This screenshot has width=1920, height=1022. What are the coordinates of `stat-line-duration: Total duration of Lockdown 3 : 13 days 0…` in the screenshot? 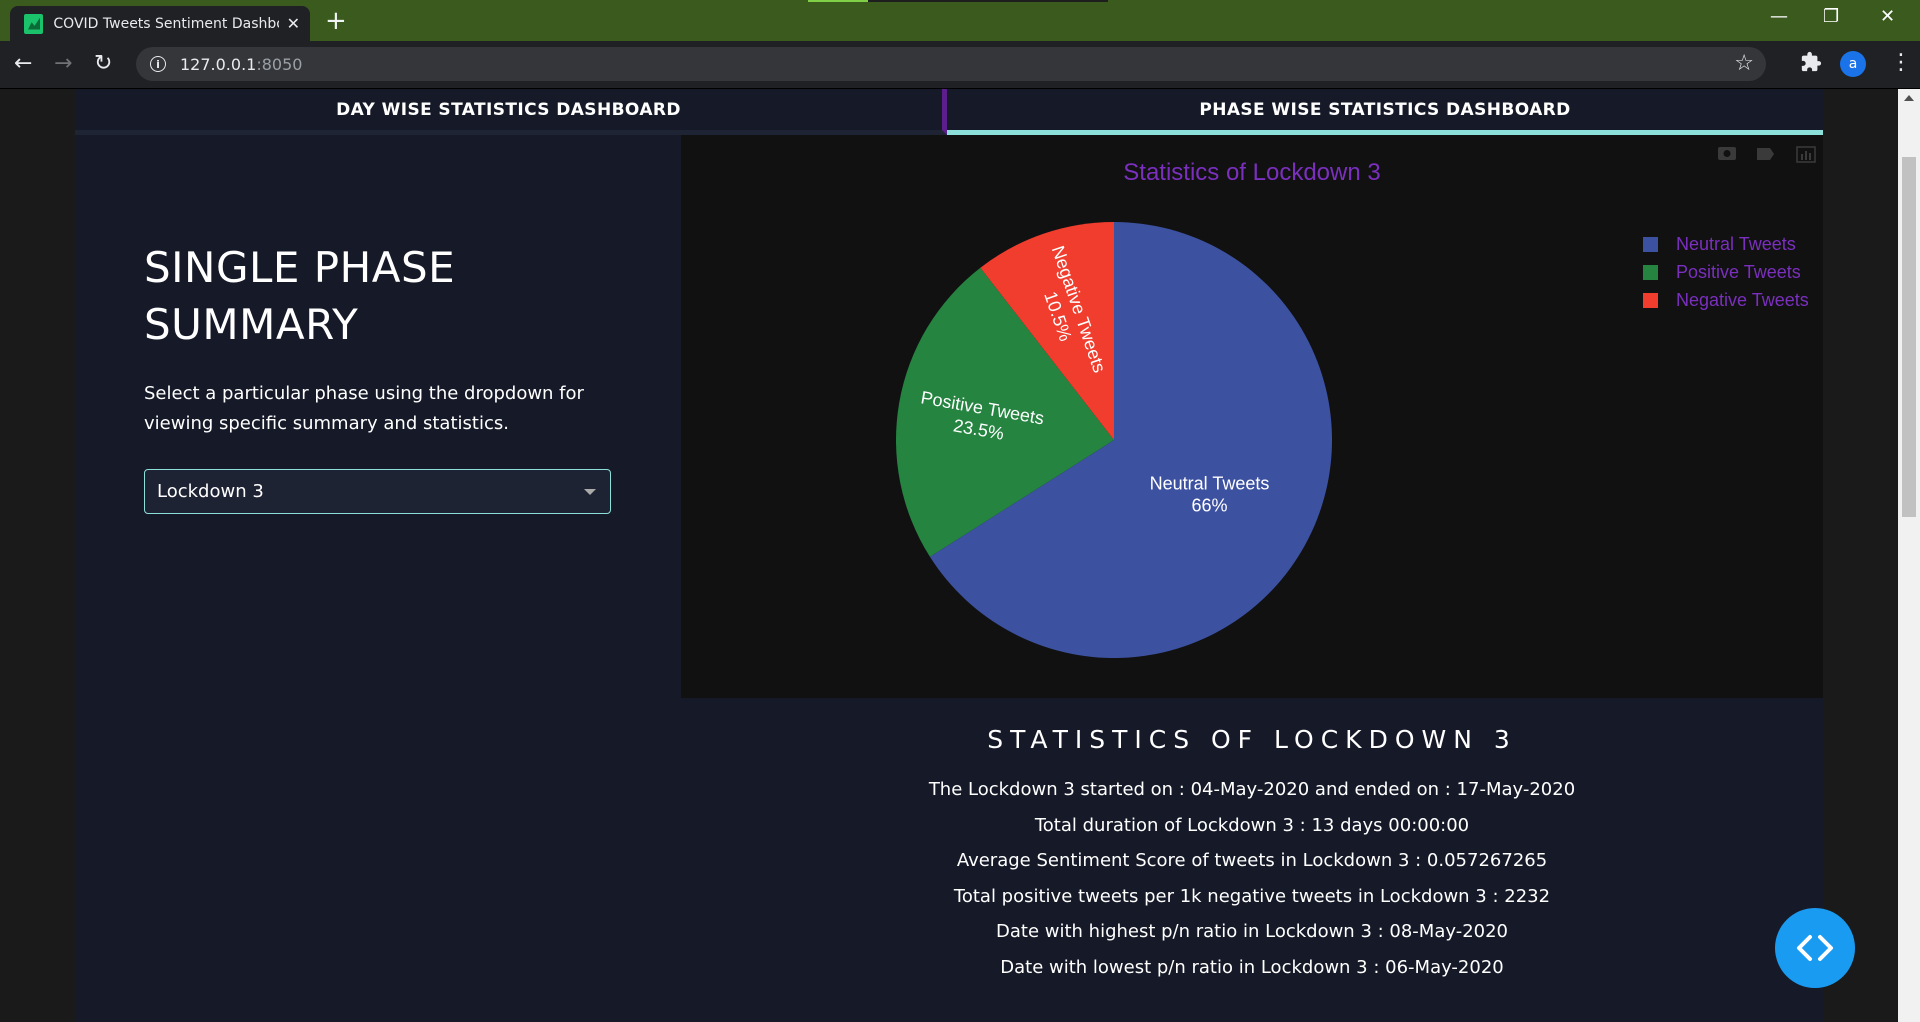 It's located at (1252, 825).